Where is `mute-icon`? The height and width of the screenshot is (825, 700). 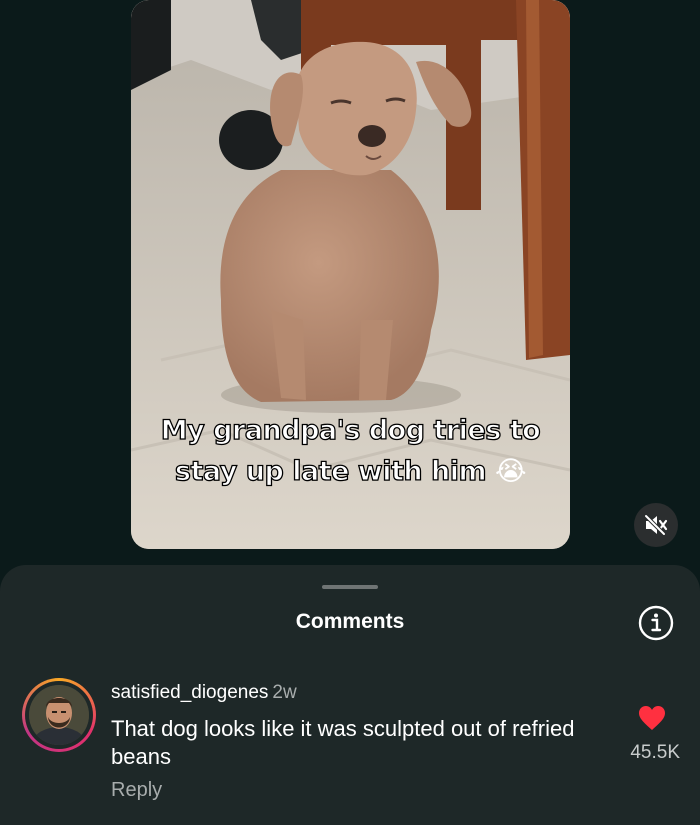 mute-icon is located at coordinates (656, 525).